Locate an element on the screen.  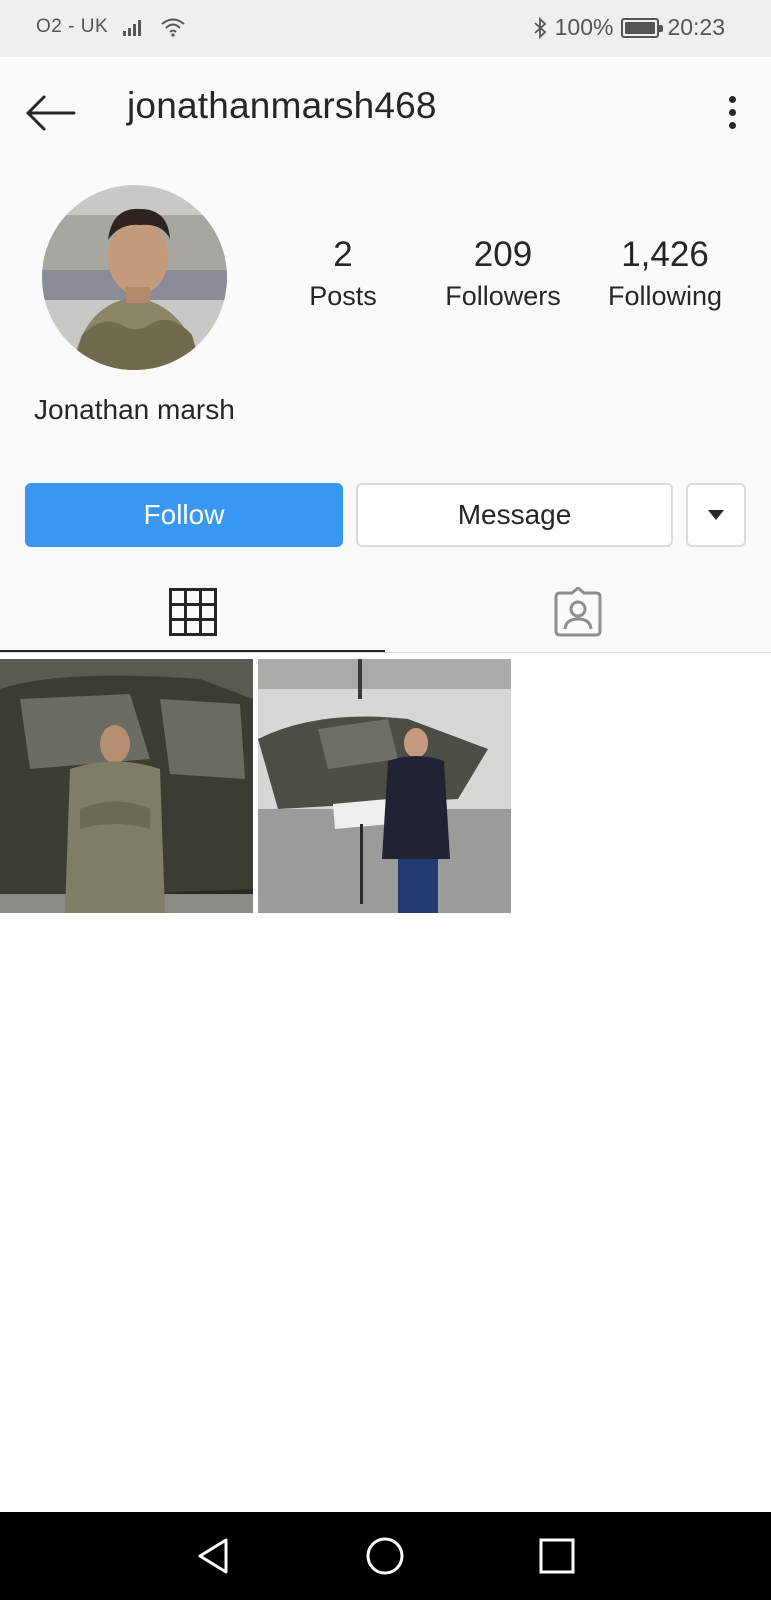
back-button is located at coordinates (50, 113).